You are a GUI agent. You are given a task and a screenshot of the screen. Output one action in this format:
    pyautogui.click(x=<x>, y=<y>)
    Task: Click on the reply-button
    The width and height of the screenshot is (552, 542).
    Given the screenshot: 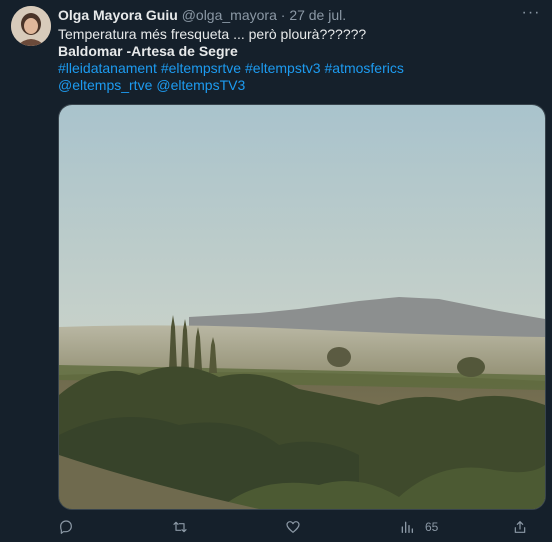 What is the action you would take?
    pyautogui.click(x=66, y=527)
    